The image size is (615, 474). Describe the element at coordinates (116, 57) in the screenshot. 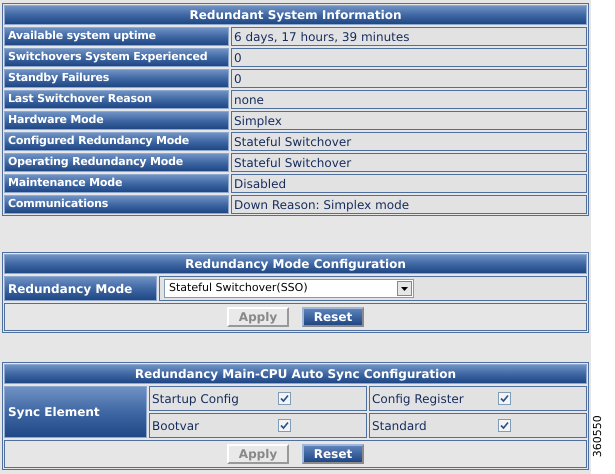

I see `row-label: Switchovers System Experienced` at that location.